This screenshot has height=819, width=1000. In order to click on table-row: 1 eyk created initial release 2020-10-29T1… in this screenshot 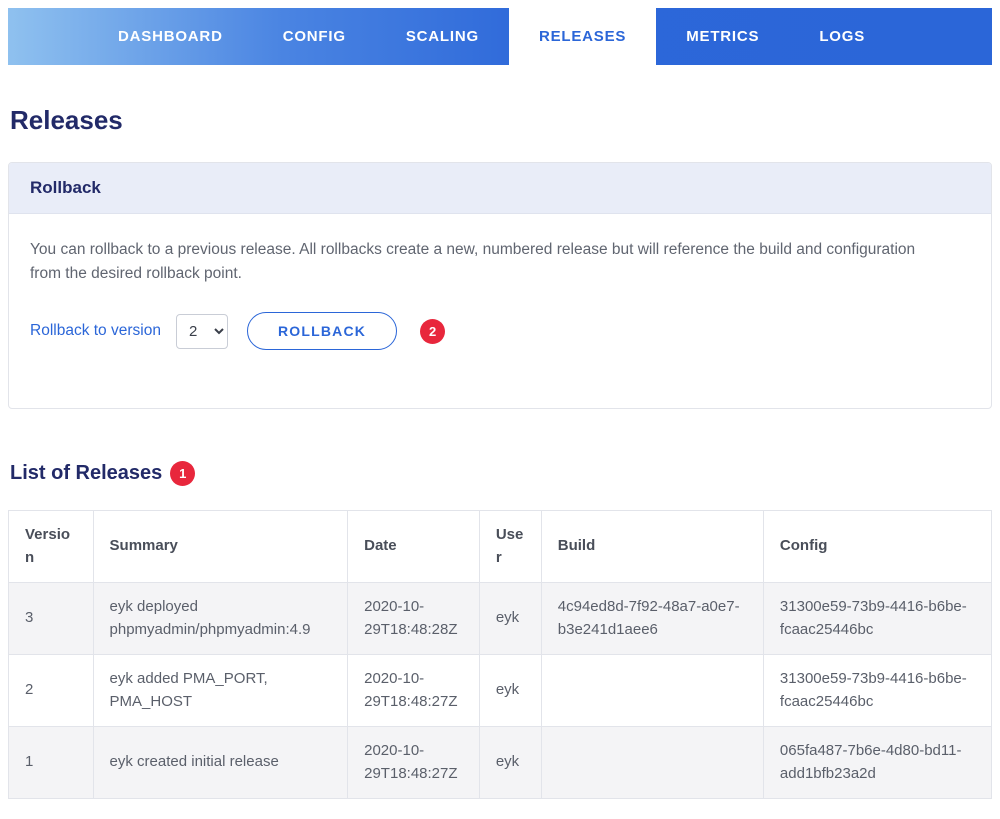, I will do `click(500, 763)`.